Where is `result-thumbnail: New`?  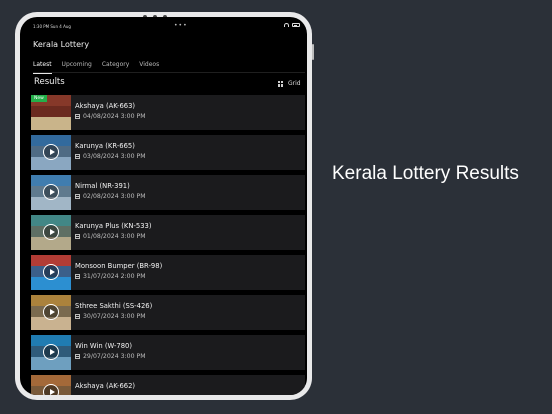 result-thumbnail: New is located at coordinates (51, 112).